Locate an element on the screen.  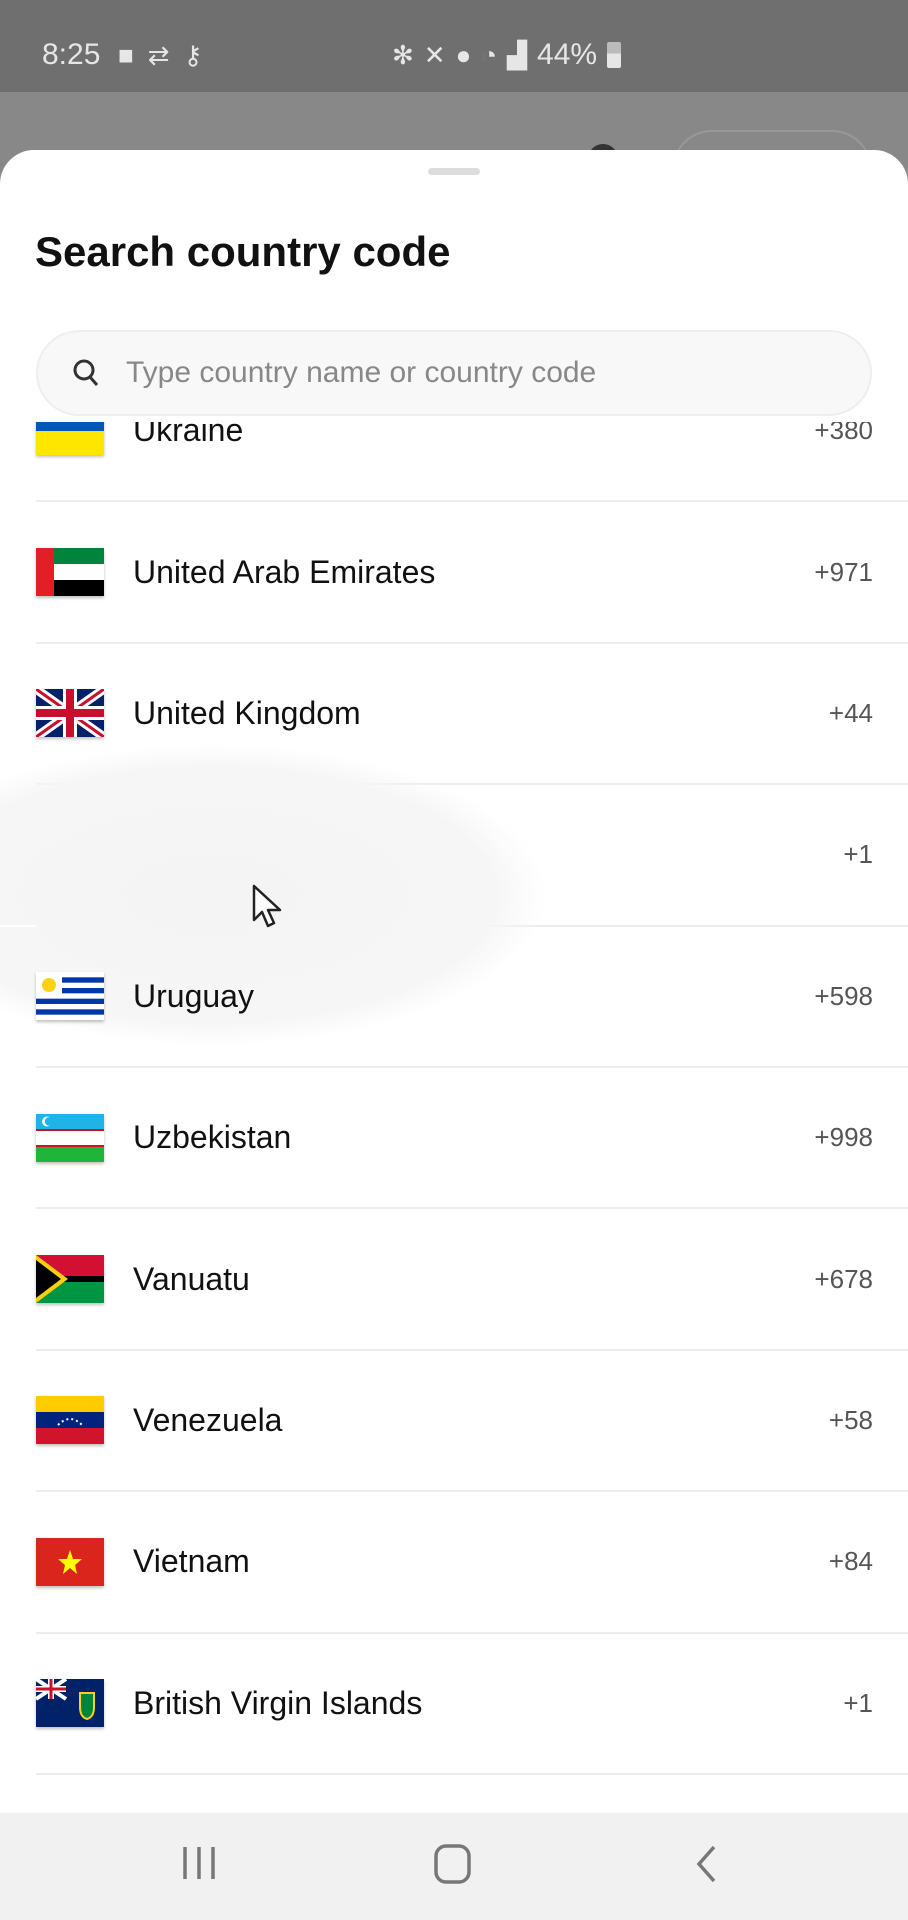
country-dial-code: +380 is located at coordinates (843, 434).